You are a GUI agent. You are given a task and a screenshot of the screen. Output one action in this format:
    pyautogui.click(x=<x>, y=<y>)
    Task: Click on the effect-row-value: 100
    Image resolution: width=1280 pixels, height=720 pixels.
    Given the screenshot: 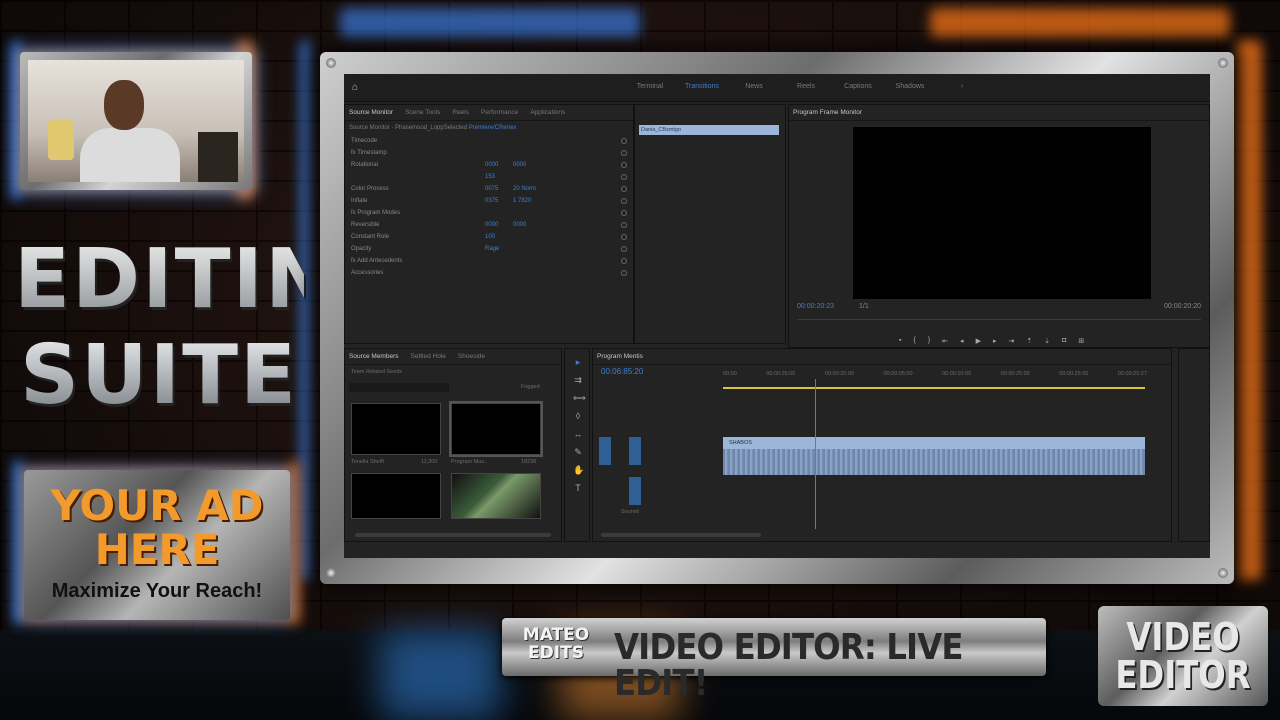 What is the action you would take?
    pyautogui.click(x=490, y=237)
    